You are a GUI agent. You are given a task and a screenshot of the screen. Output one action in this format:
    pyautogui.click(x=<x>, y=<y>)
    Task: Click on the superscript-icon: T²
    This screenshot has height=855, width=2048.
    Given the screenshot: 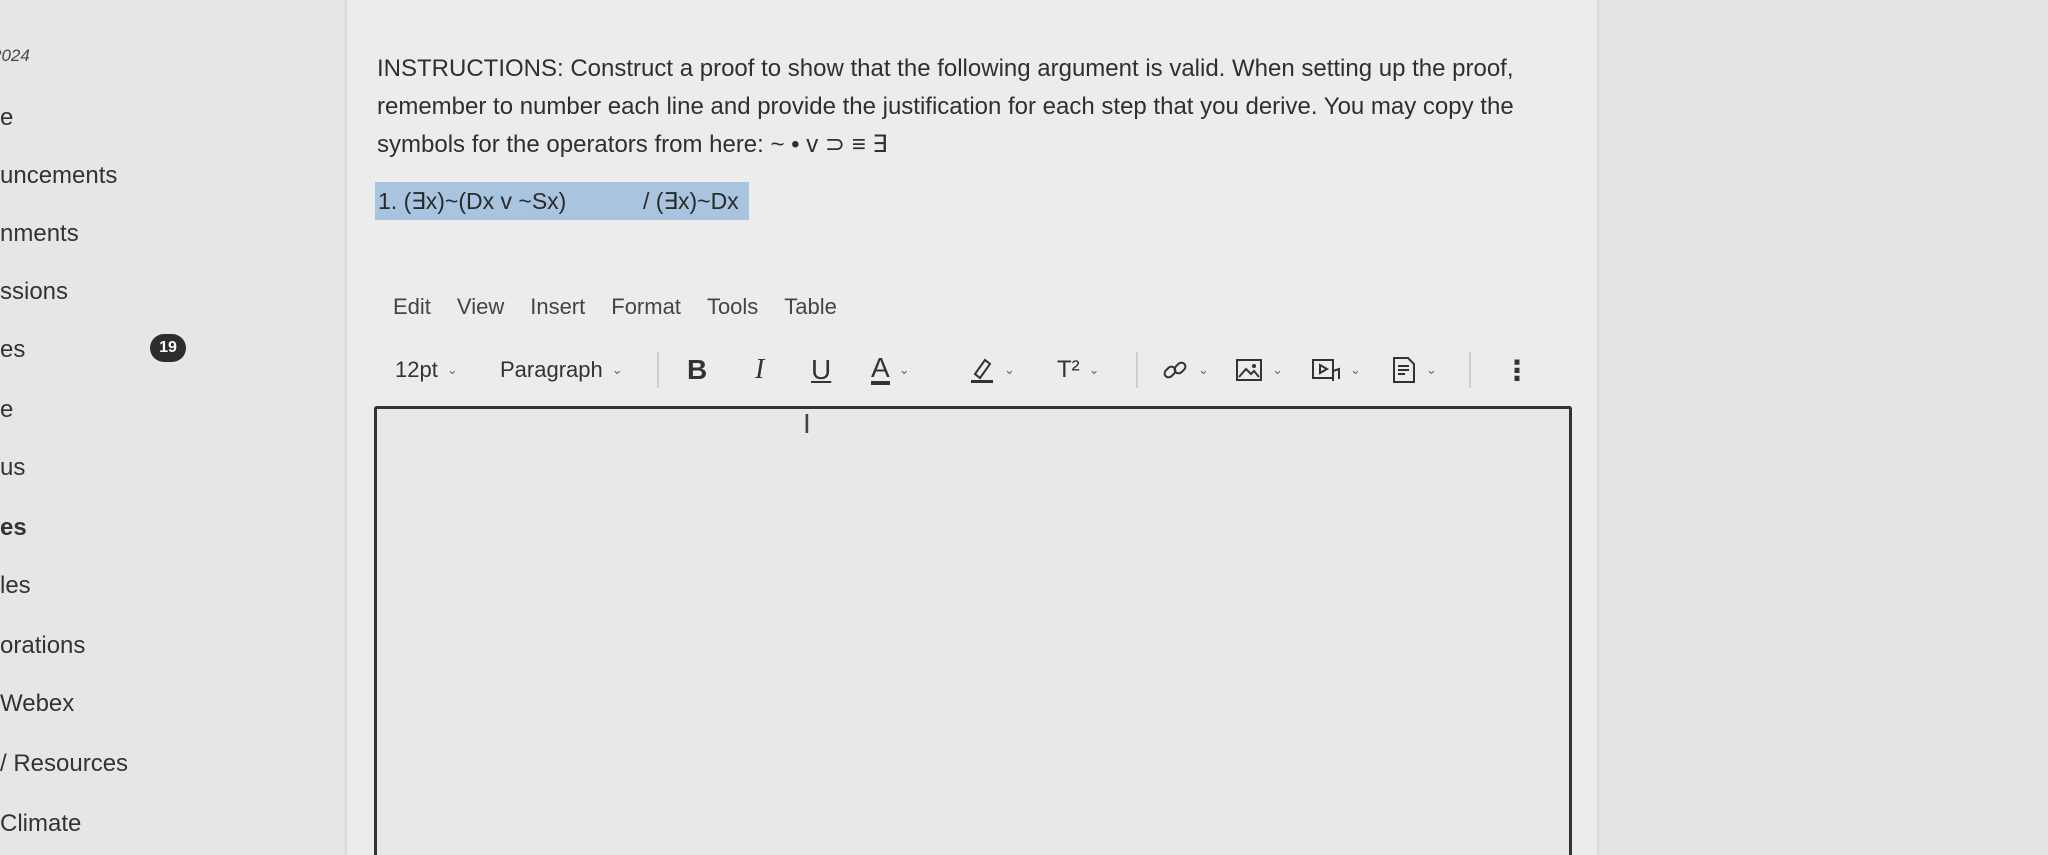 What is the action you would take?
    pyautogui.click(x=1068, y=369)
    